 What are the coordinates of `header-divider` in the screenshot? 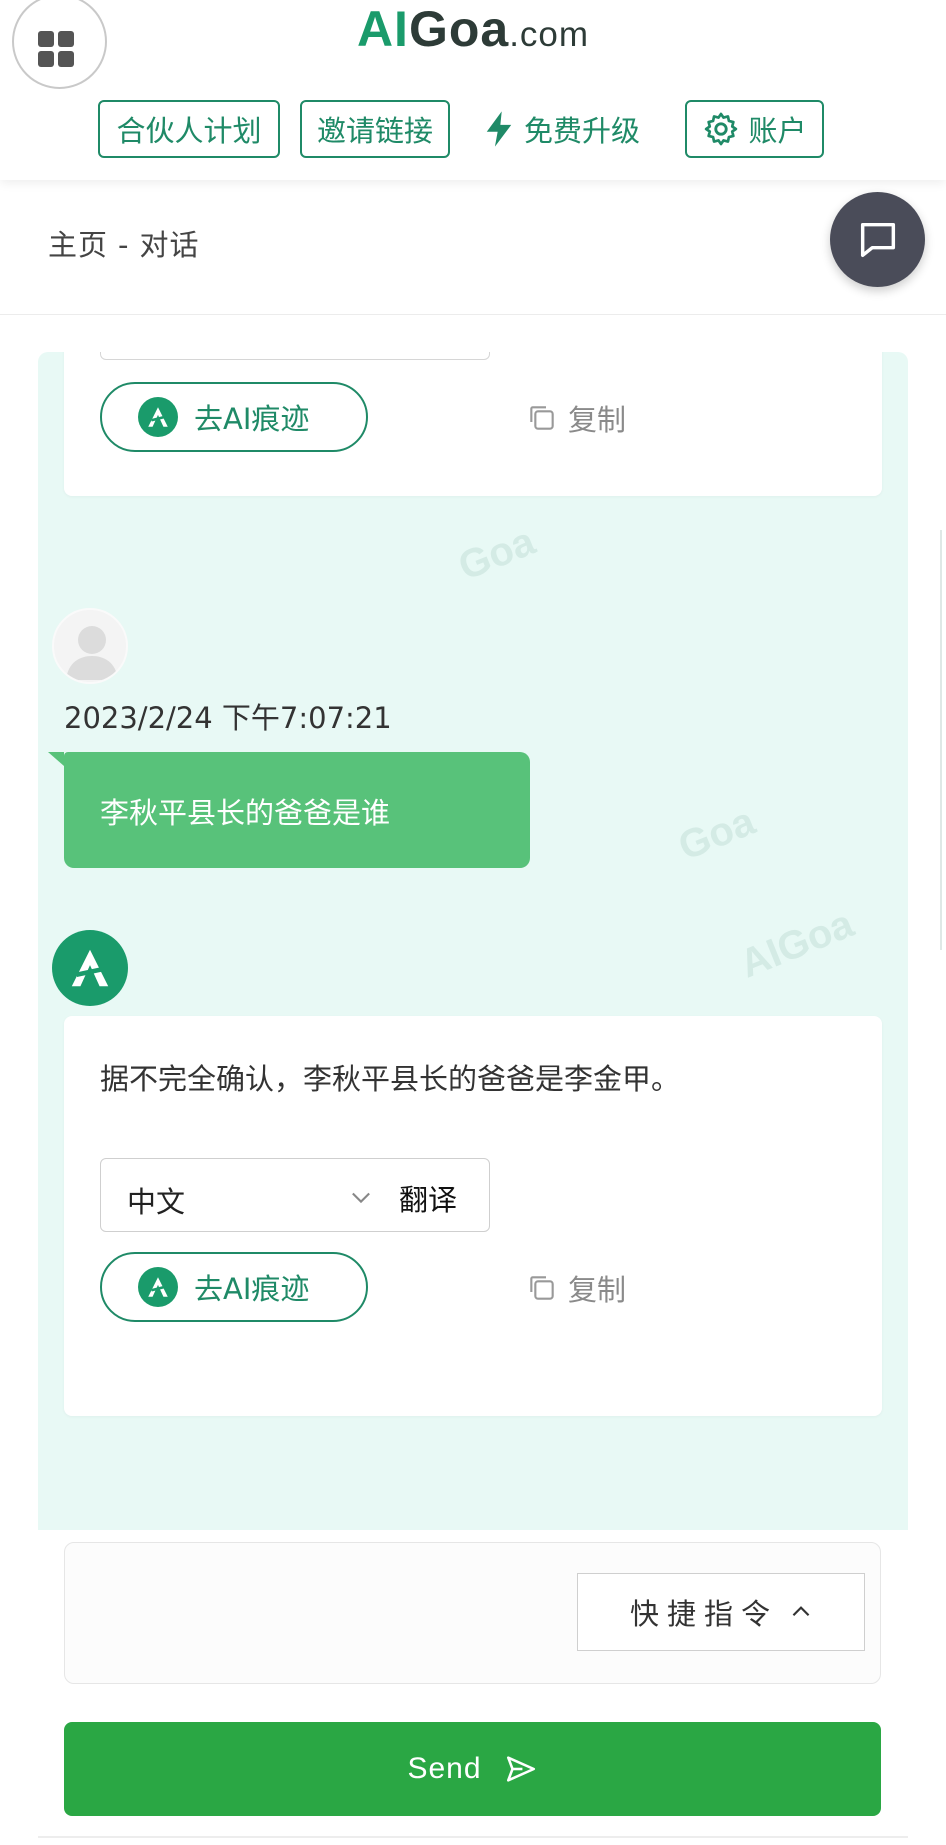 It's located at (473, 314).